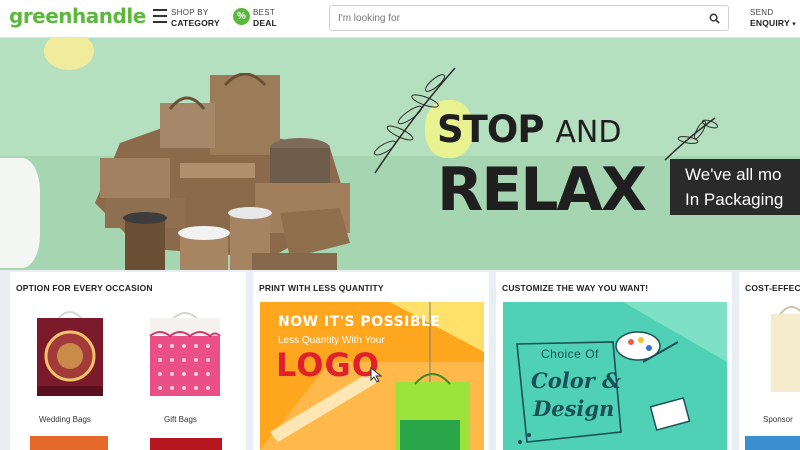  Describe the element at coordinates (574, 408) in the screenshot. I see `promo-design: Design` at that location.